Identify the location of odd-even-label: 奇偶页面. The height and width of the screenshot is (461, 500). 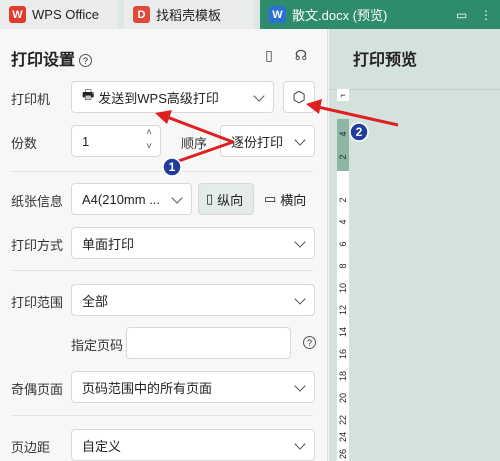
(37, 389).